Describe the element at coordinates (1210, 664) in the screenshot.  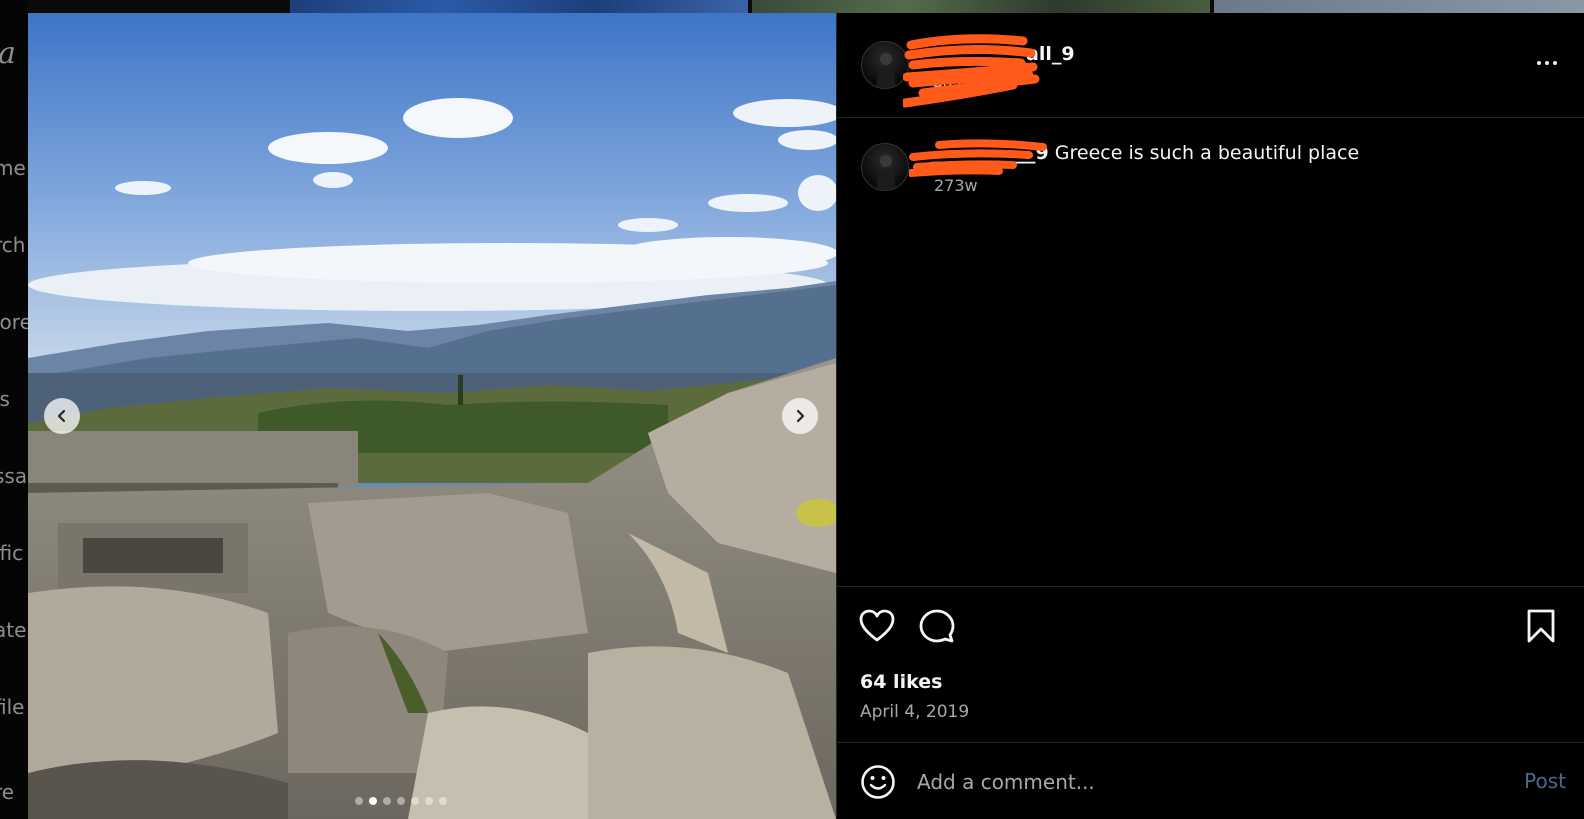
I see `post-actions: 64 likes April 4, 2019` at that location.